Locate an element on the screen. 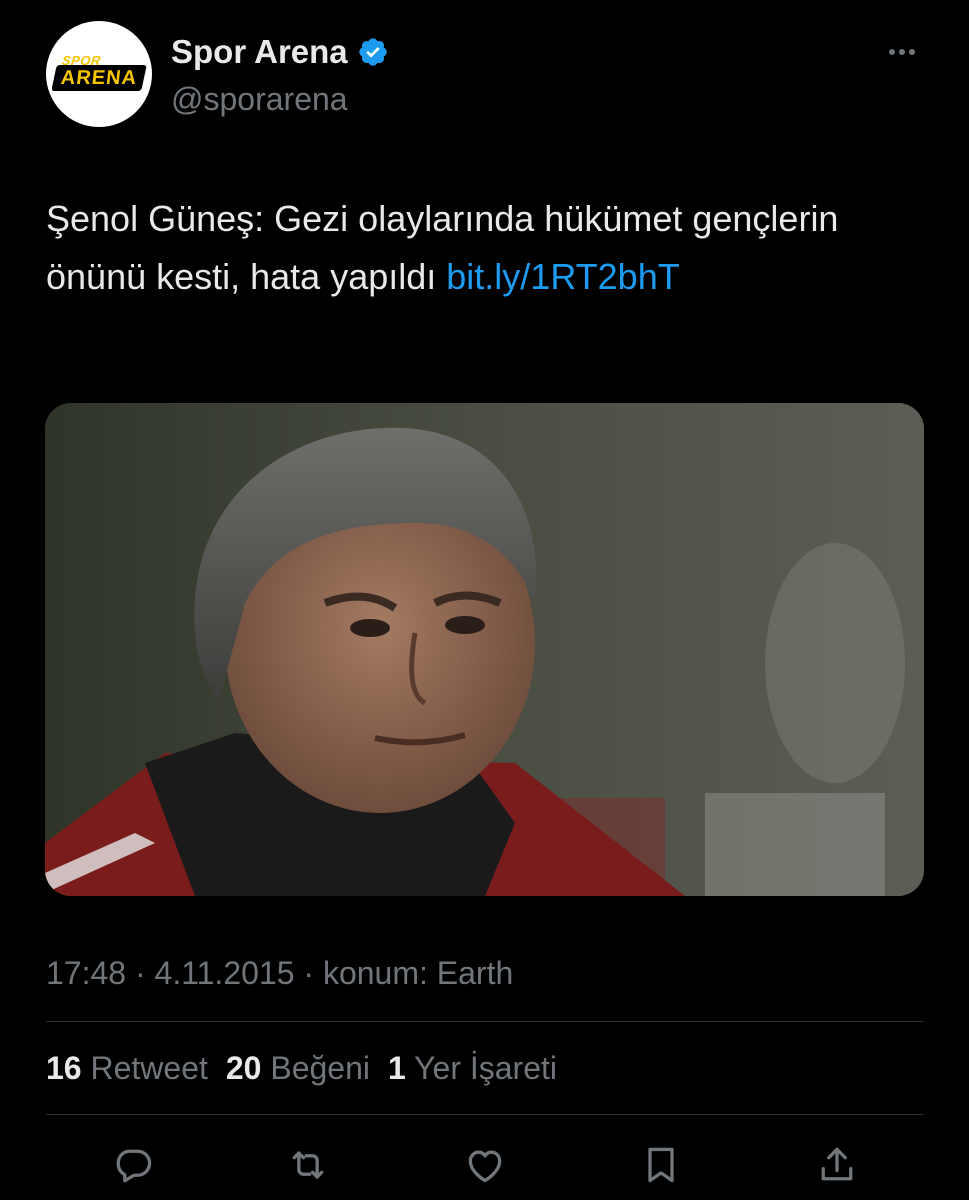 The height and width of the screenshot is (1200, 969). display-name: Spor Arena is located at coordinates (259, 52).